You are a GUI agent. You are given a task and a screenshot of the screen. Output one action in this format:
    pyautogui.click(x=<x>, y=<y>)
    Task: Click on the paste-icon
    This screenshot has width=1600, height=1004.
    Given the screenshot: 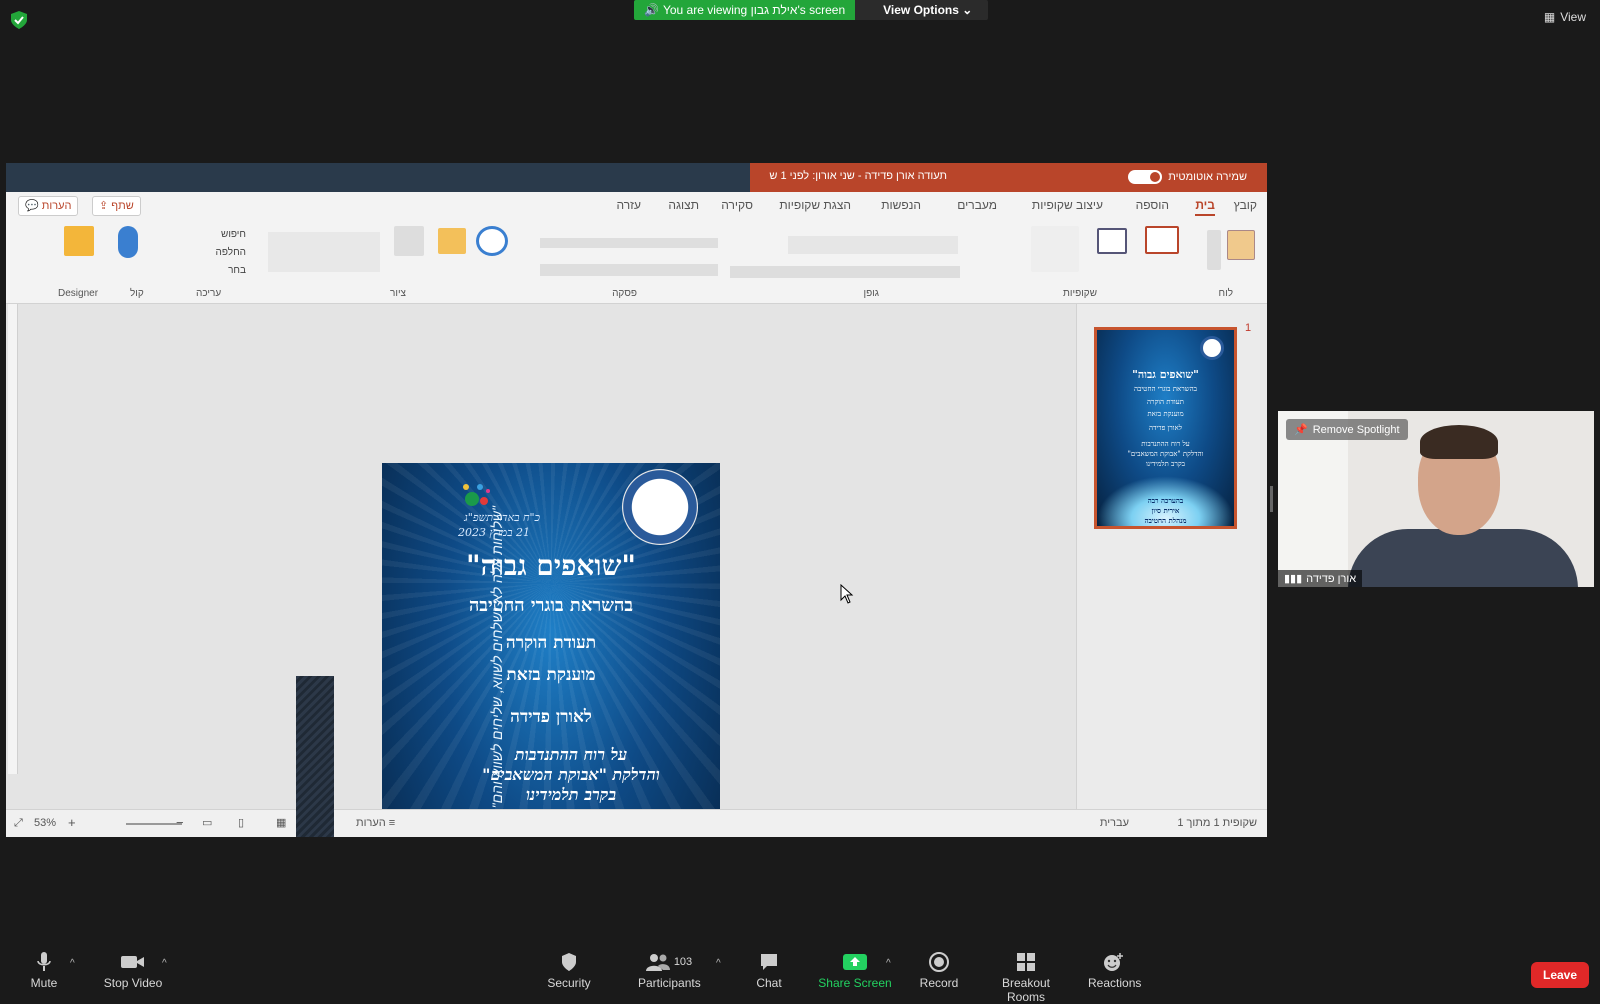 What is the action you would take?
    pyautogui.click(x=1241, y=245)
    